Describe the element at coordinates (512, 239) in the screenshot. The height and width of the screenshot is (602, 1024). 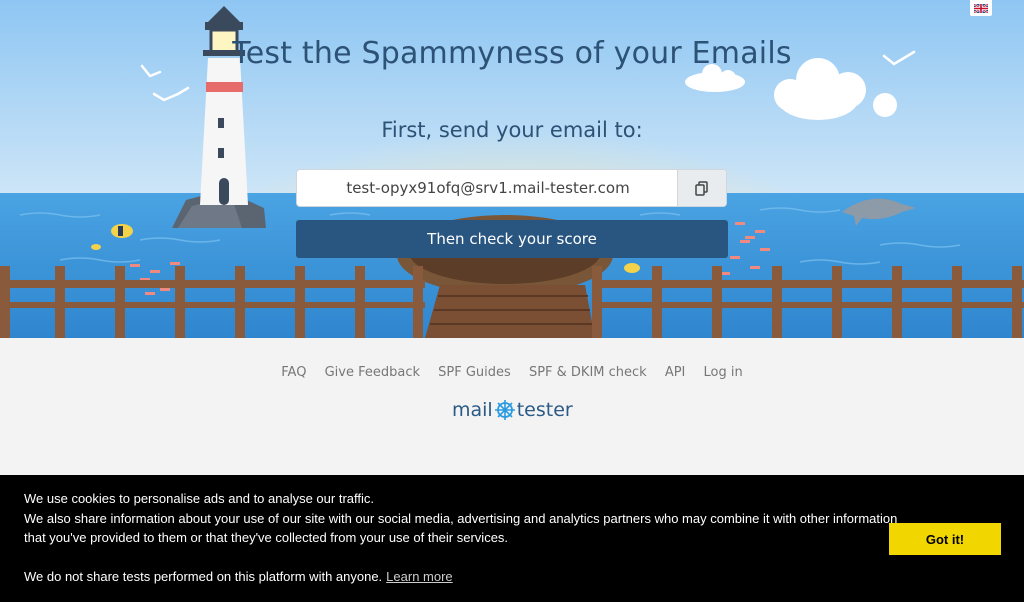
I see `check-score-button: Then check your score` at that location.